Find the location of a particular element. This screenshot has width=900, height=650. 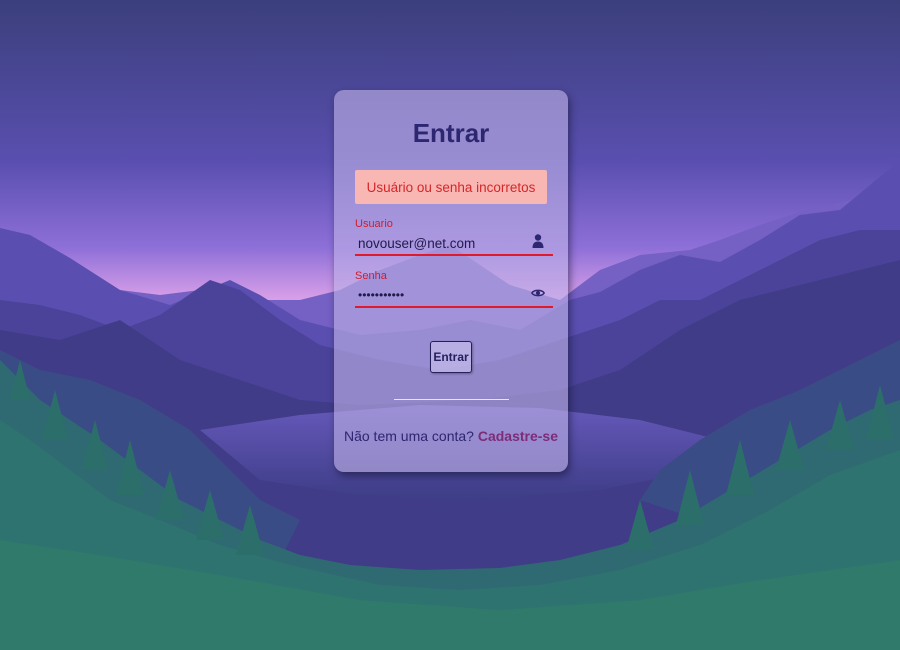

password-label: Senha is located at coordinates (371, 276).